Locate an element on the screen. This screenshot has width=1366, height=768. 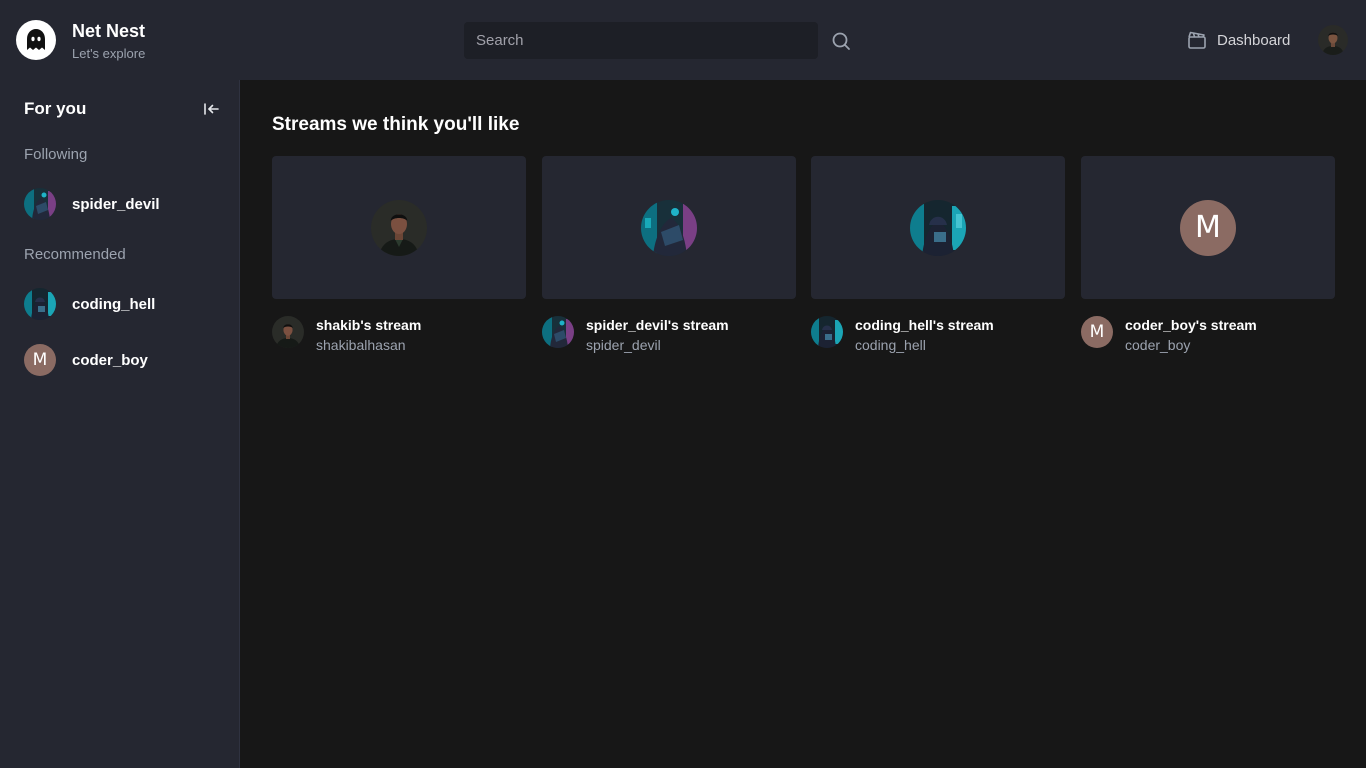
stream-title: shakib's stream is located at coordinates (368, 325).